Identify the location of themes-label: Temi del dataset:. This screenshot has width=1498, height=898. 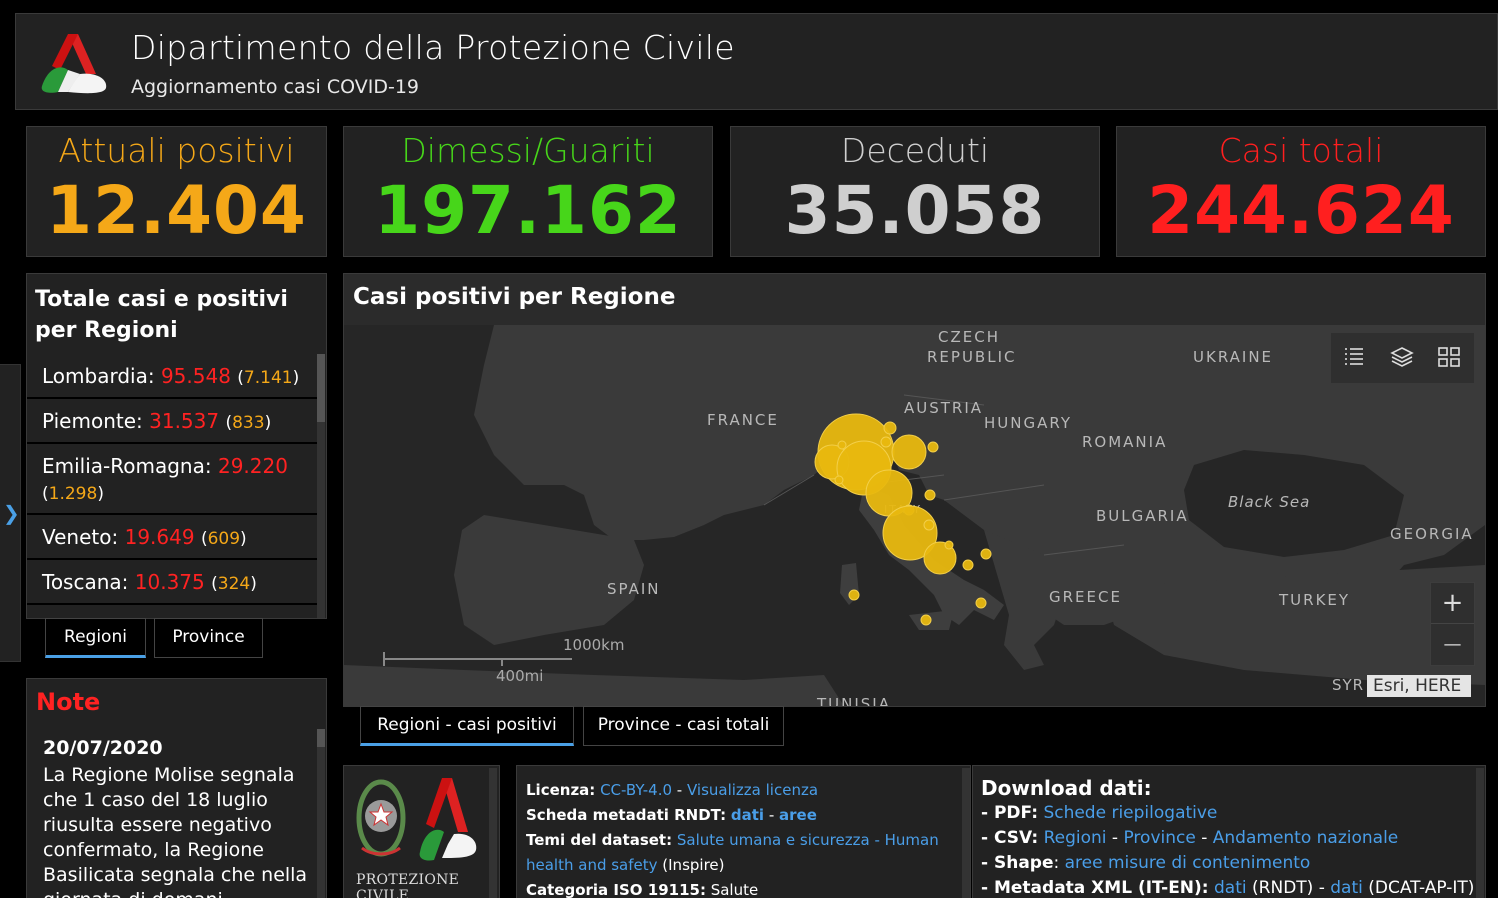
(599, 840).